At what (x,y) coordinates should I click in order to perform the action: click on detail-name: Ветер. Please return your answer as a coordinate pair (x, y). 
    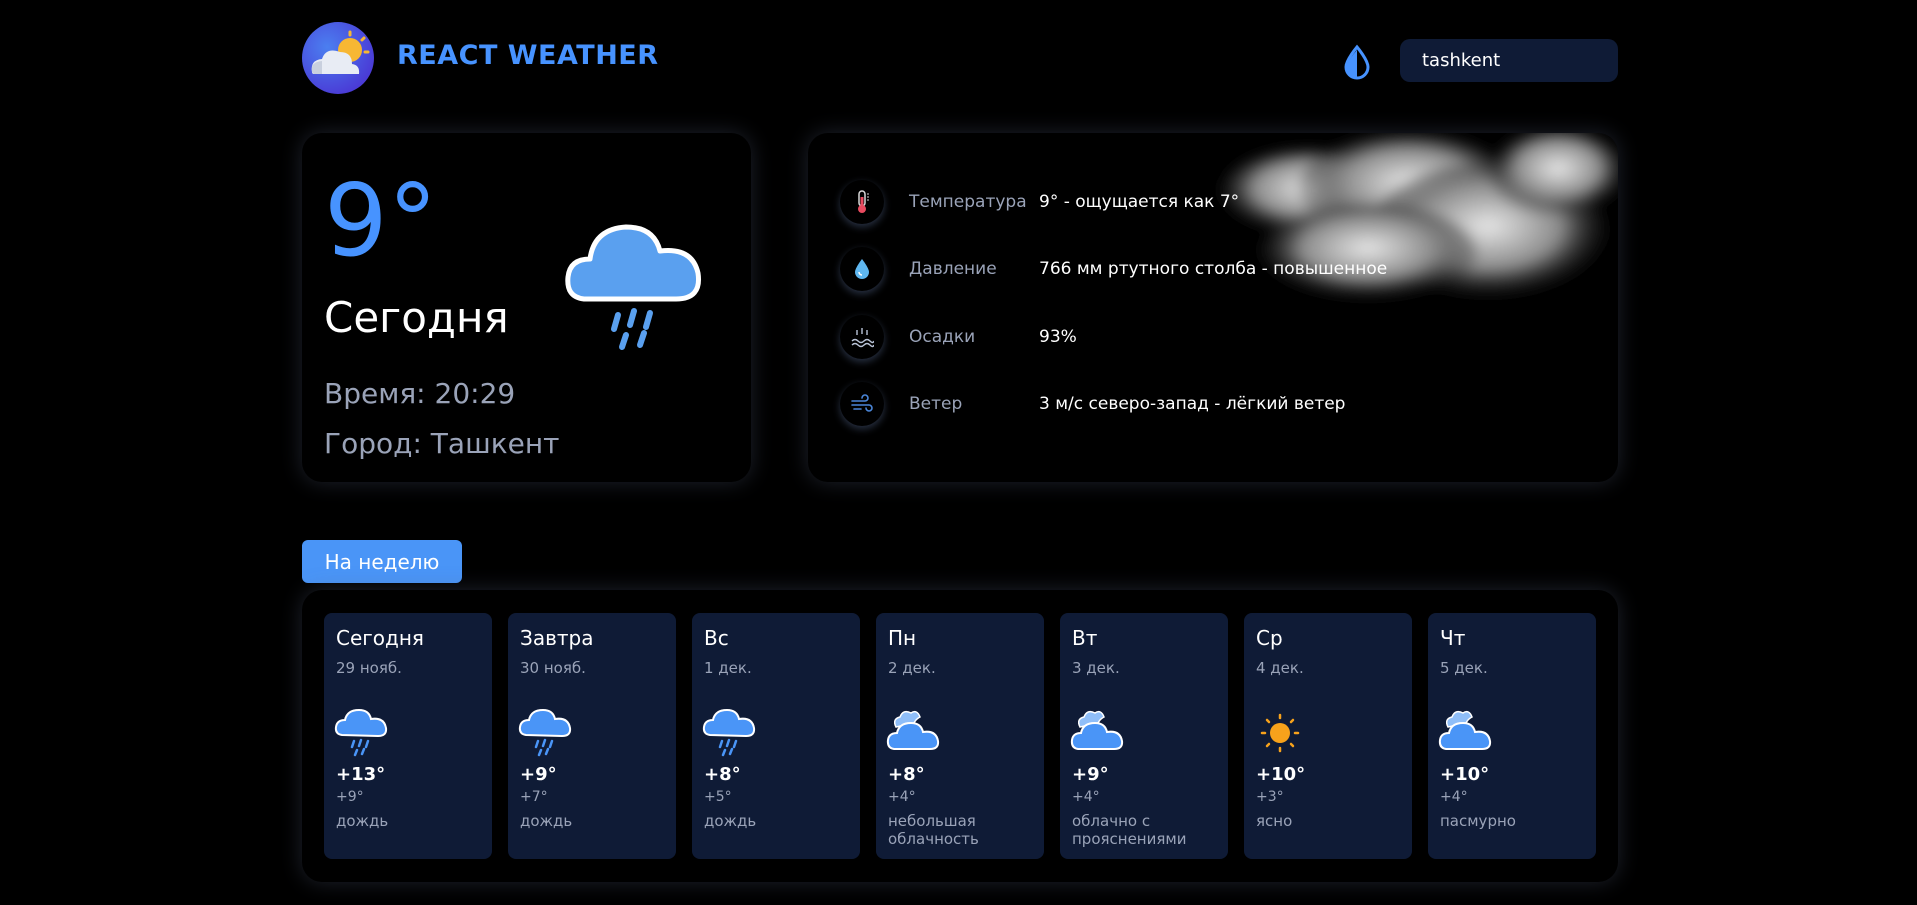
    Looking at the image, I should click on (936, 404).